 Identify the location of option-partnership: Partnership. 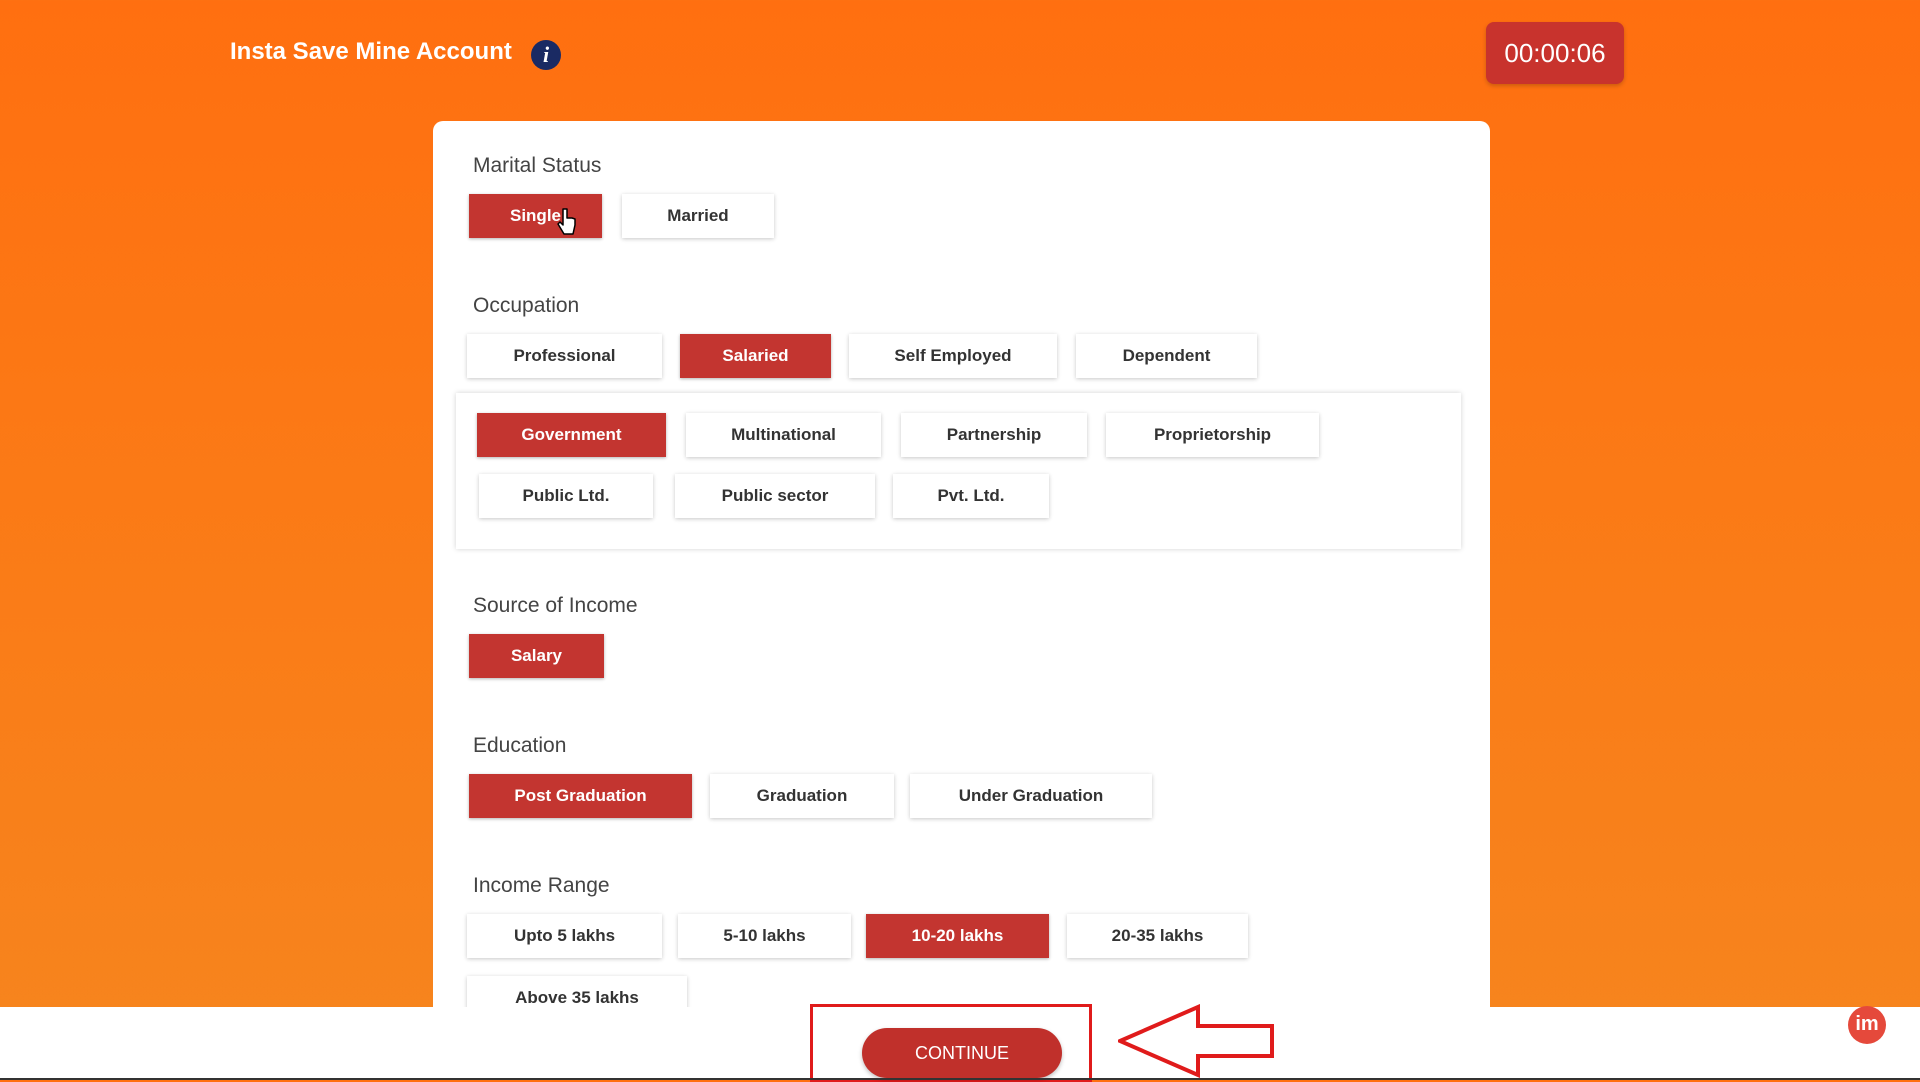
(994, 435).